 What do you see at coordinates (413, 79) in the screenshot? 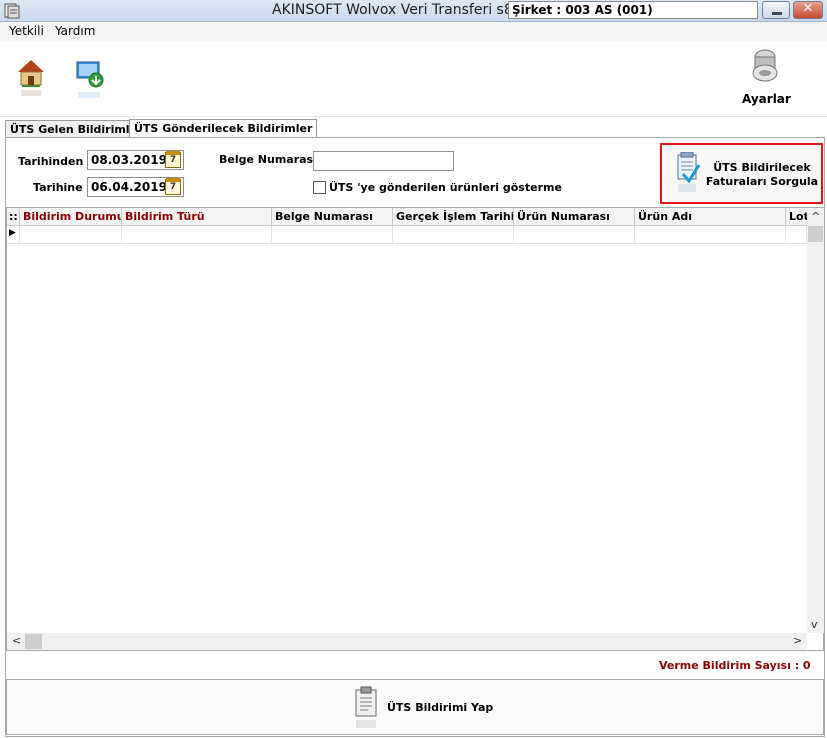
I see `toolbar: Ayarlar` at bounding box center [413, 79].